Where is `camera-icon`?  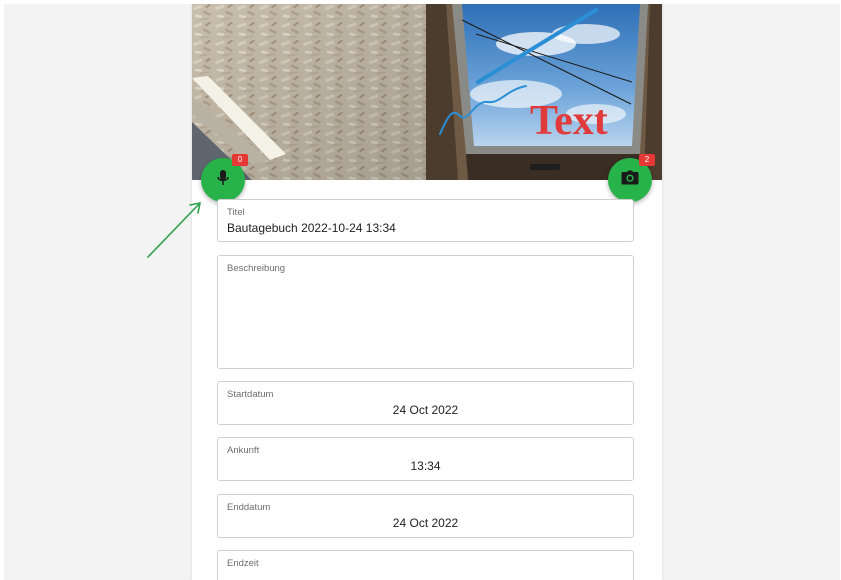 camera-icon is located at coordinates (630, 180).